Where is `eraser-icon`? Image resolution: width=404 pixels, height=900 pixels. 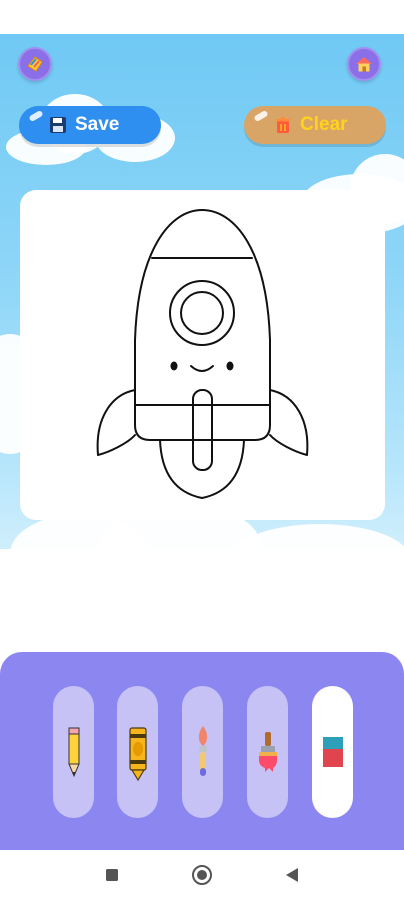 eraser-icon is located at coordinates (332, 752).